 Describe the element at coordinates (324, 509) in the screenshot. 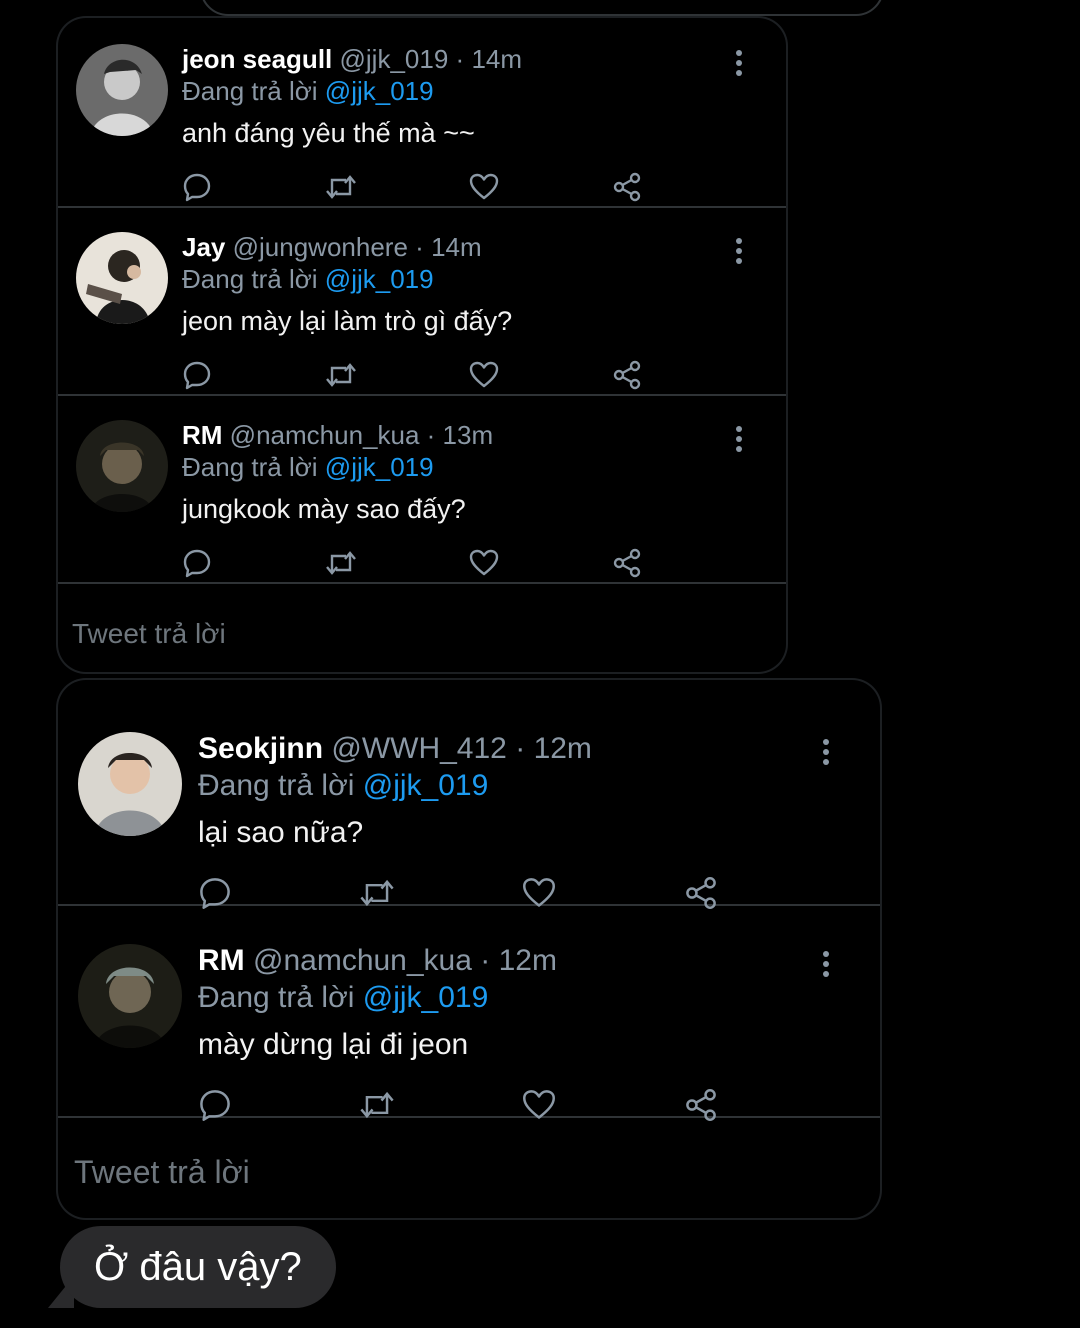

I see `tweet-text: jungkook mày sao đấy?` at that location.